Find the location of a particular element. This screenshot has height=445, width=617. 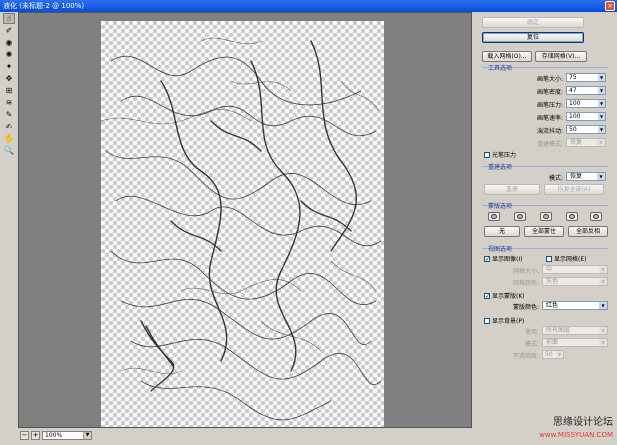

reconstruct-icon: ✐ is located at coordinates (9, 30).